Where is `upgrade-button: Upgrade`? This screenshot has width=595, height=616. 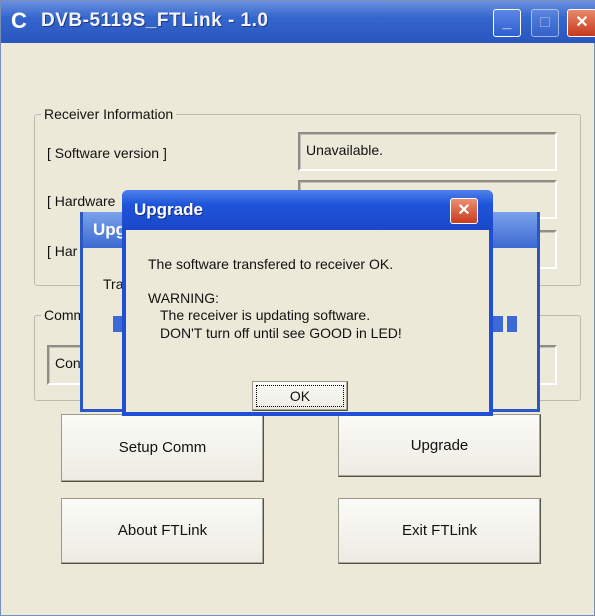
upgrade-button: Upgrade is located at coordinates (439, 445).